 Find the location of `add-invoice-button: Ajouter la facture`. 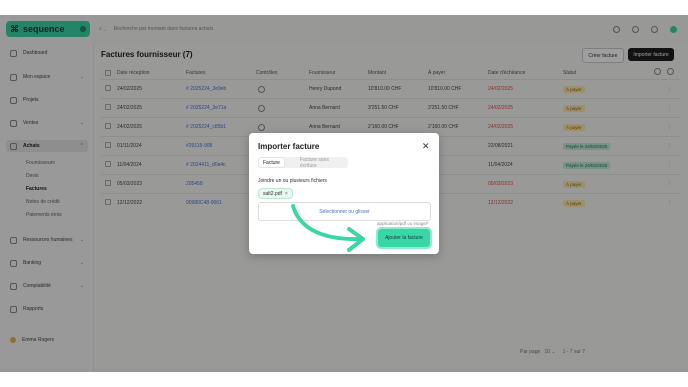

add-invoice-button: Ajouter la facture is located at coordinates (404, 238).